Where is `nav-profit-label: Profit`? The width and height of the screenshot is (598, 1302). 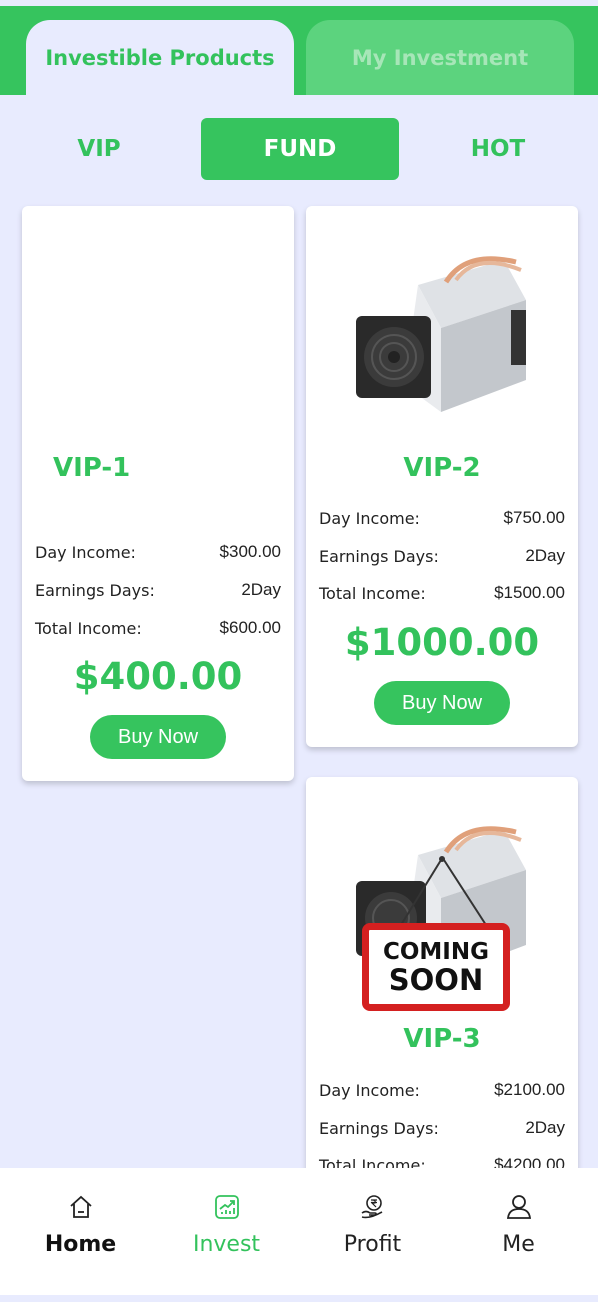 nav-profit-label: Profit is located at coordinates (372, 1244).